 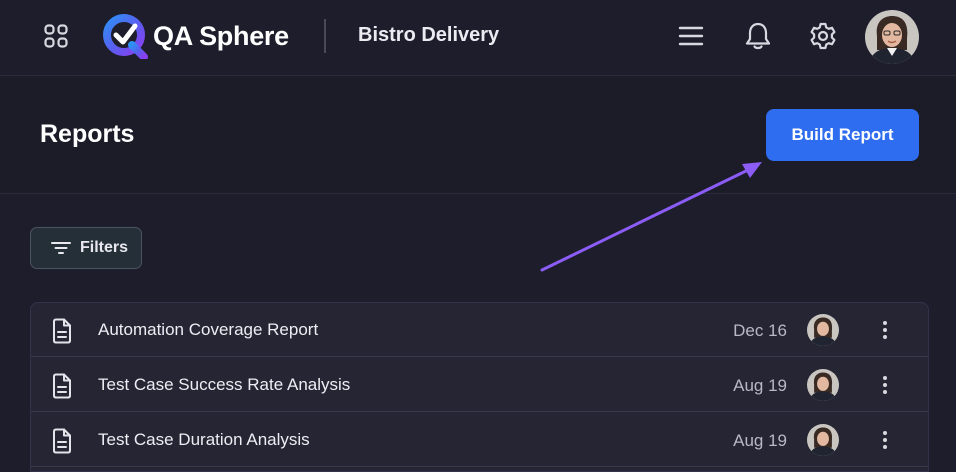 What do you see at coordinates (125, 36) in the screenshot?
I see `qa-sphere-logo-icon` at bounding box center [125, 36].